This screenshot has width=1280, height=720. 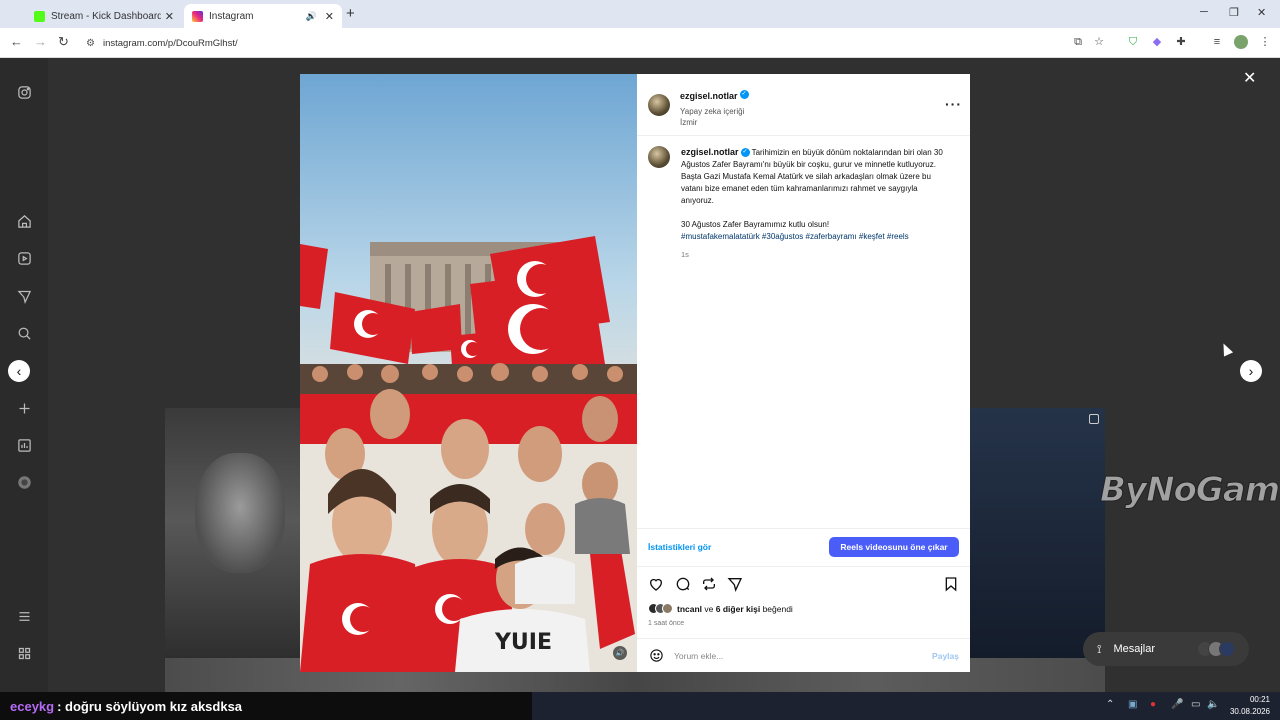 What do you see at coordinates (1110, 704) in the screenshot?
I see `tray-chevron-icon: ⌃` at bounding box center [1110, 704].